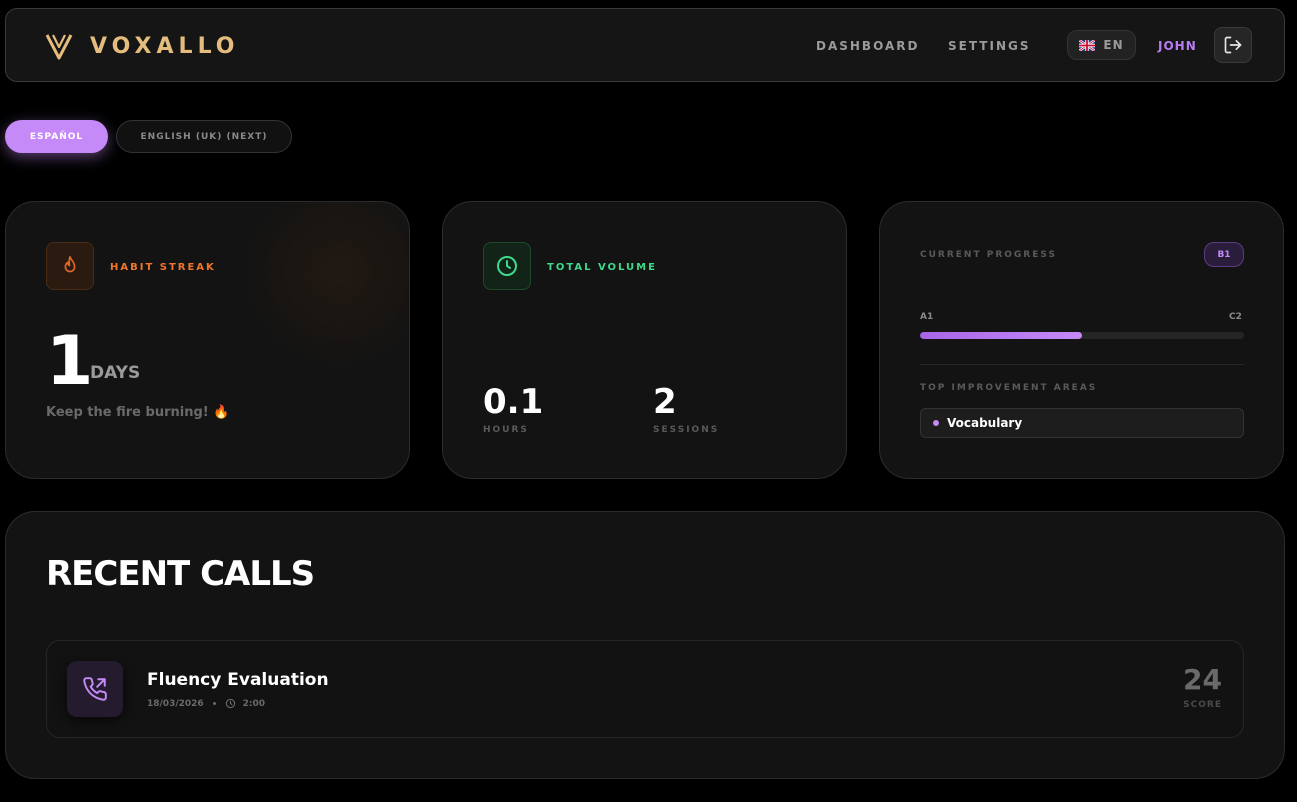 The image size is (1297, 802). I want to click on call-duration: 2:00, so click(254, 703).